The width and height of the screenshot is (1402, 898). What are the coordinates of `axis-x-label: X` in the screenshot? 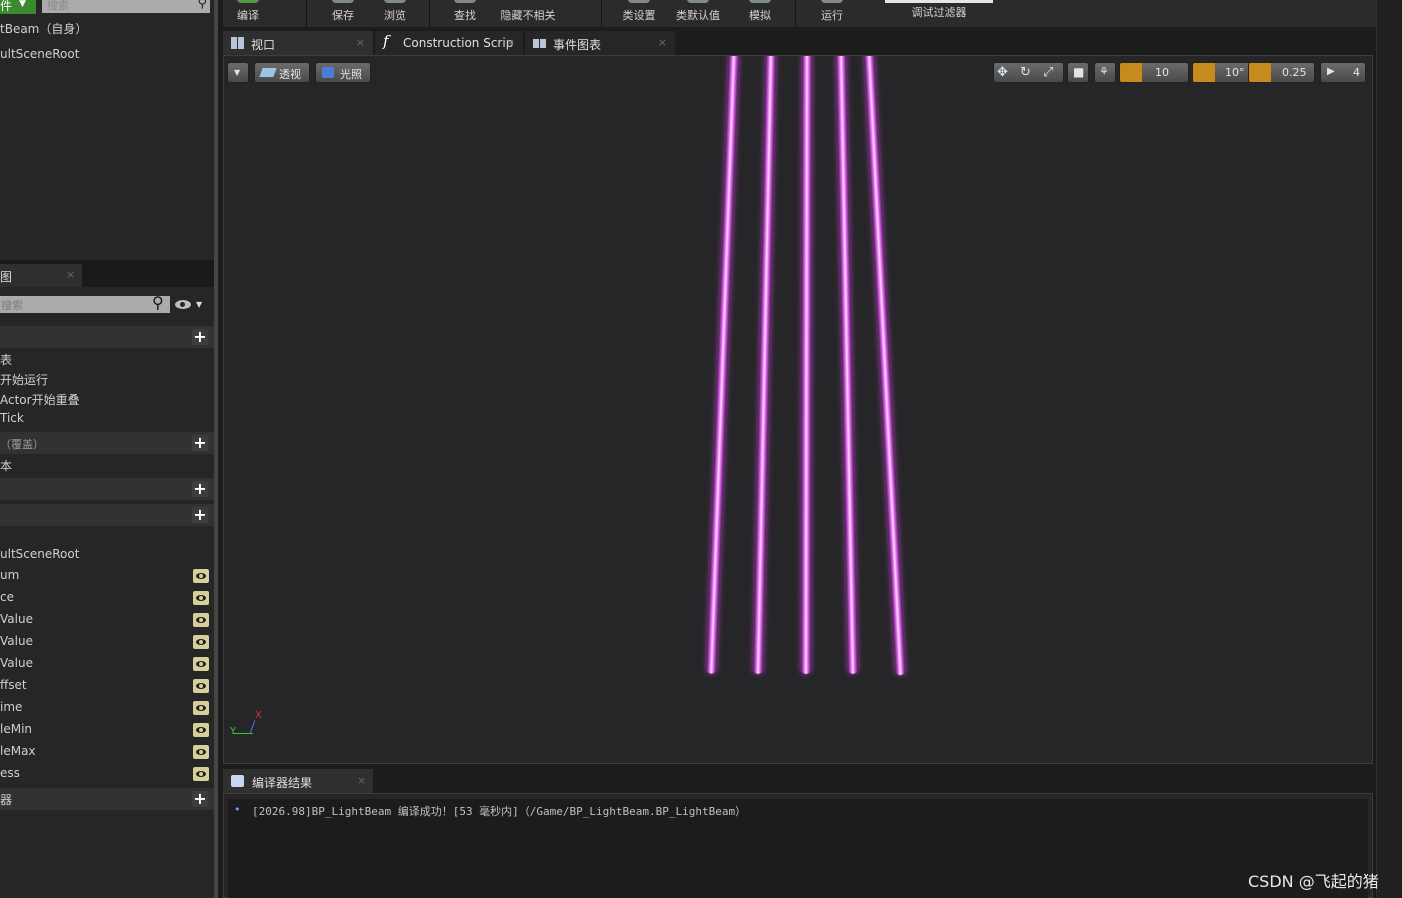 It's located at (258, 715).